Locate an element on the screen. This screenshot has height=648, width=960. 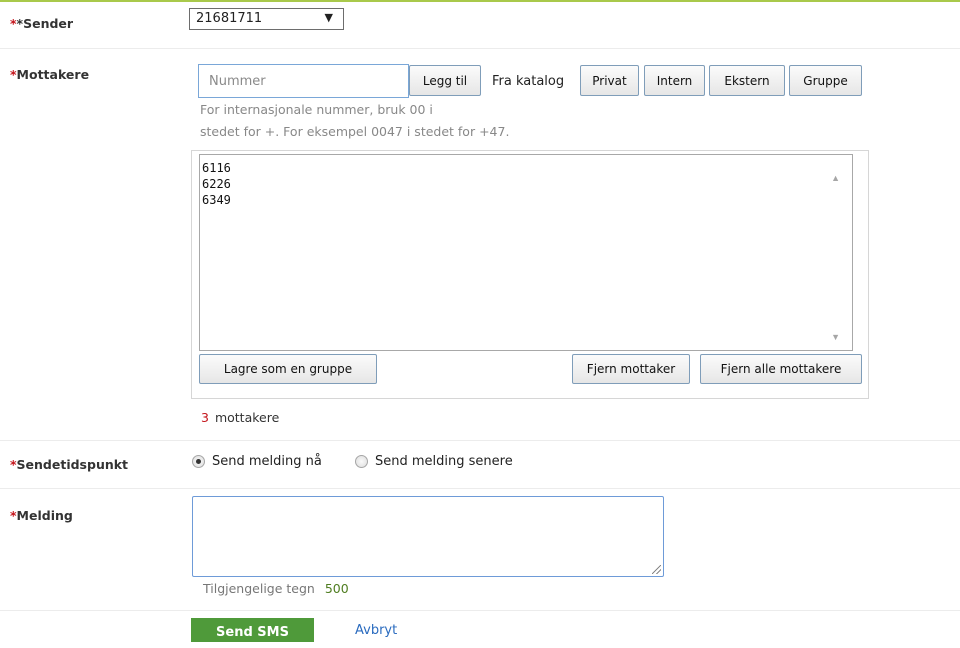
message-label: *Melding is located at coordinates (41, 515).